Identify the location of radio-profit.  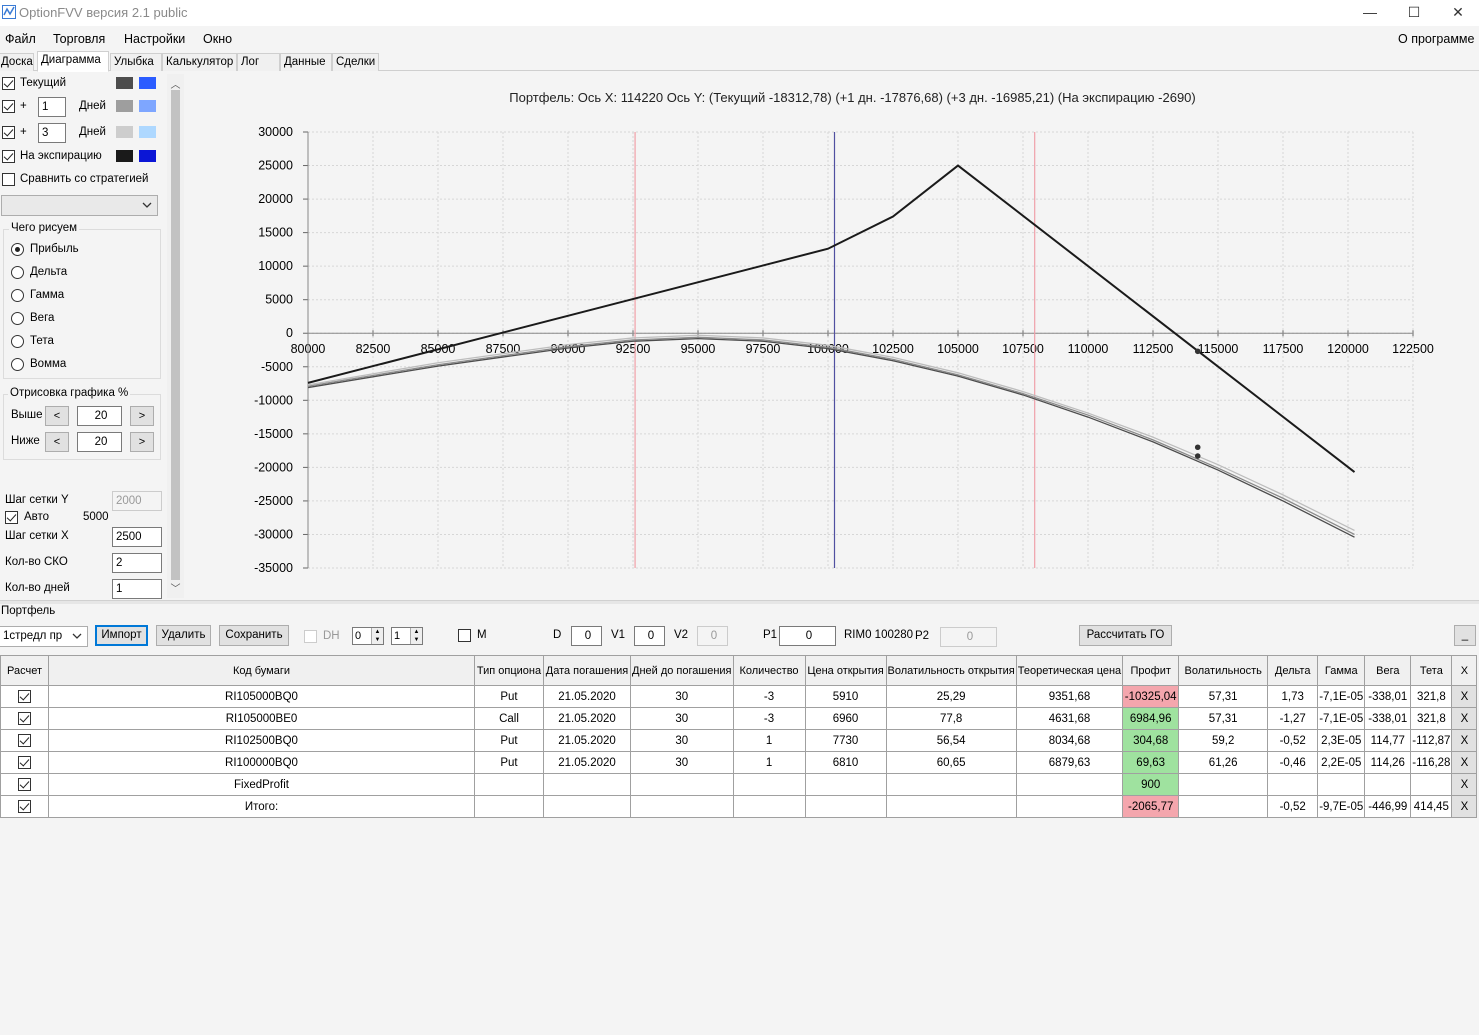
(17, 249).